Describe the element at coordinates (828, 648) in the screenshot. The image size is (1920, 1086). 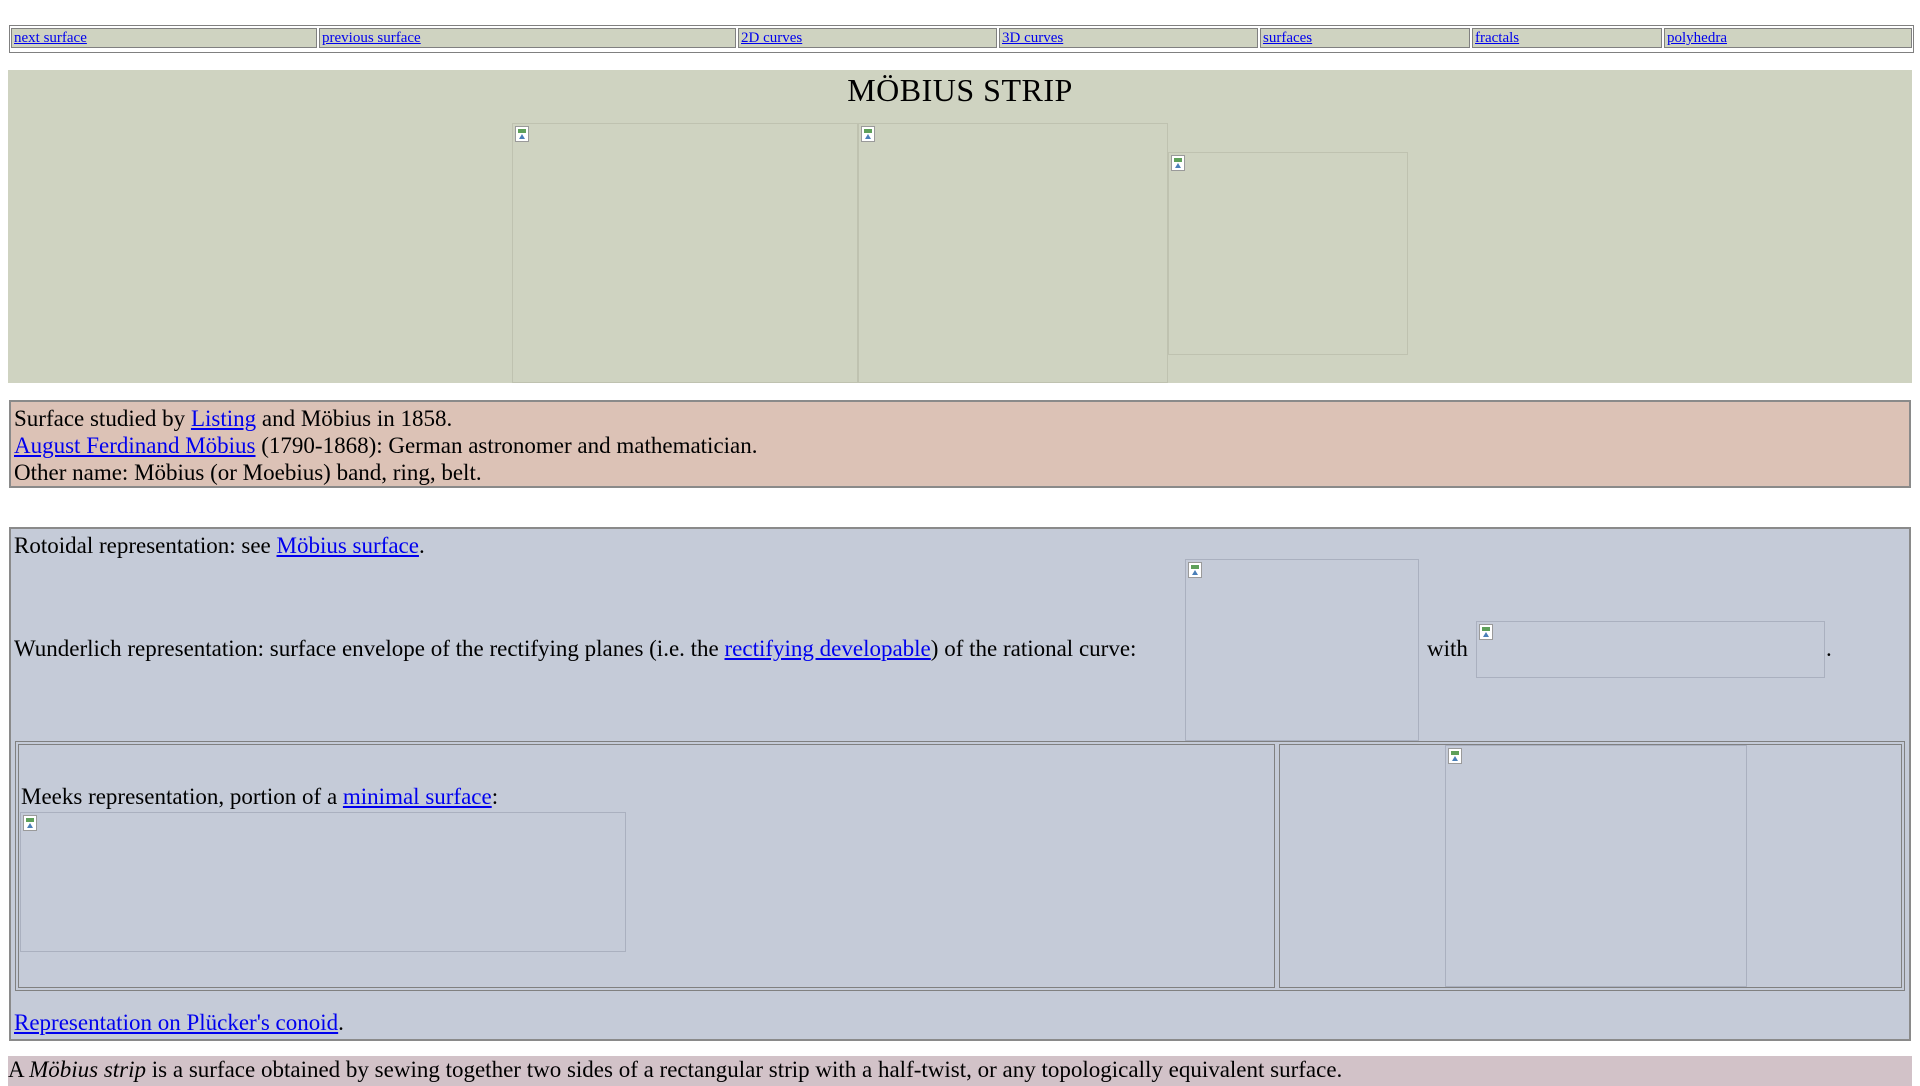
I see `rectifying-developable-link: rectifying developable` at that location.